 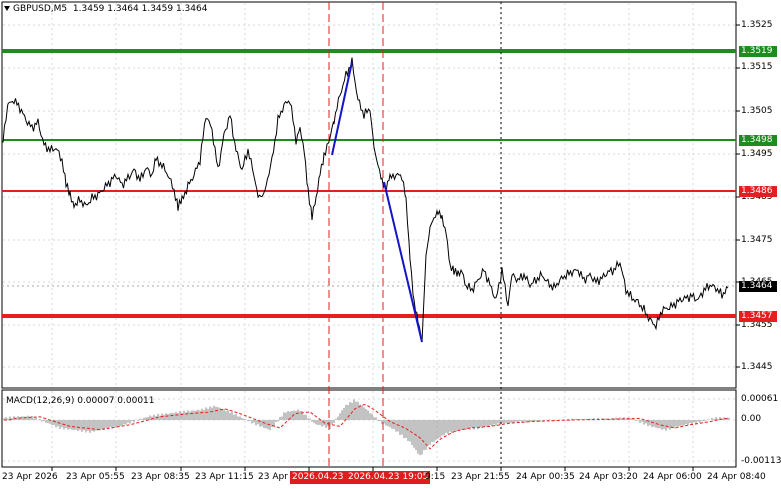 I want to click on macd-label: MACD(12,26,9) 0.00007 0.00011, so click(x=80, y=401).